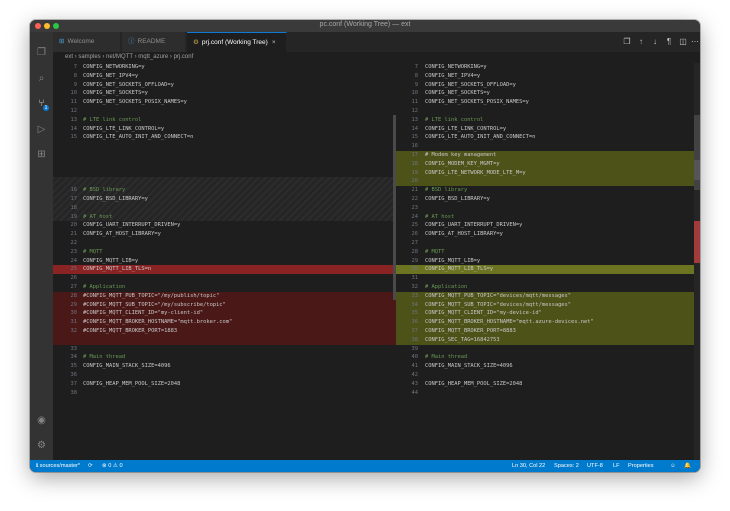  I want to click on language-mode: Properties, so click(641, 466).